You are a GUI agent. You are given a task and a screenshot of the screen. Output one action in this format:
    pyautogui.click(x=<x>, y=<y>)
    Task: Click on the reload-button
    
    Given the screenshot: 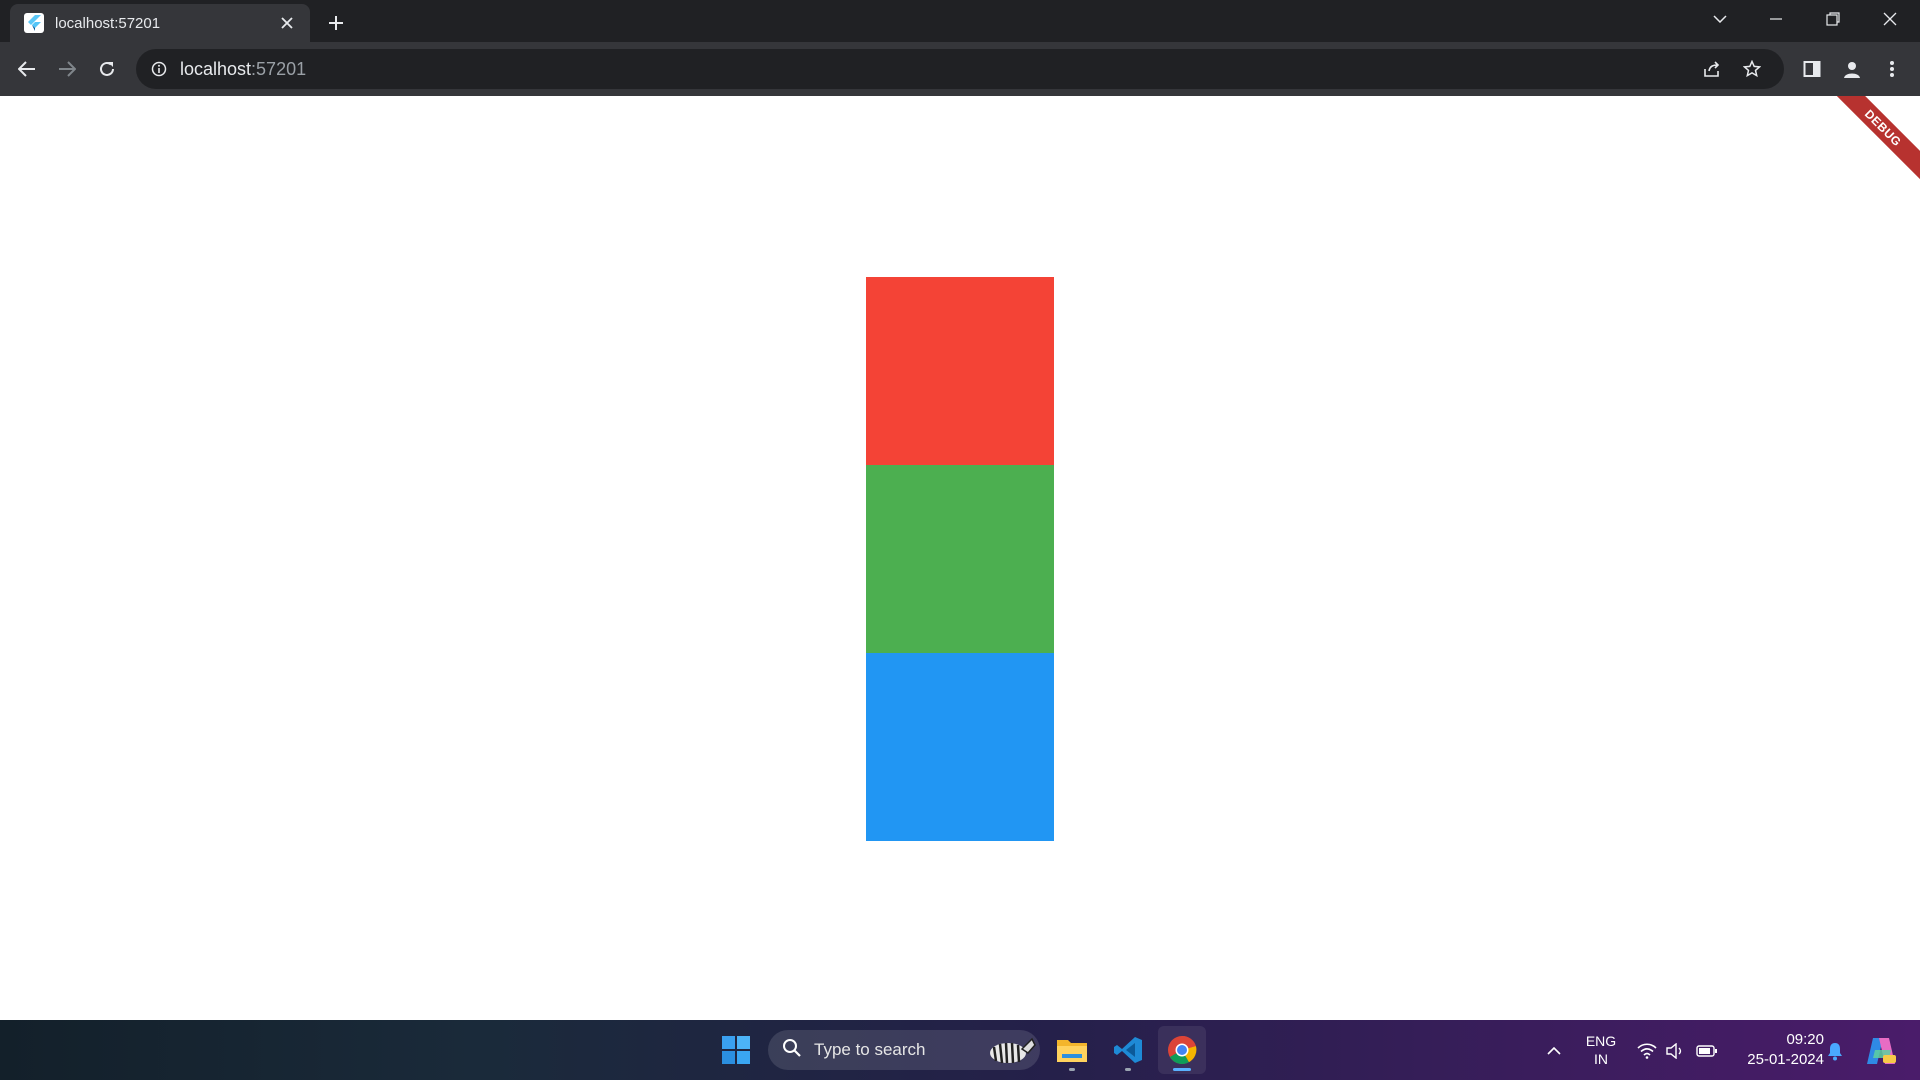 What is the action you would take?
    pyautogui.click(x=107, y=69)
    